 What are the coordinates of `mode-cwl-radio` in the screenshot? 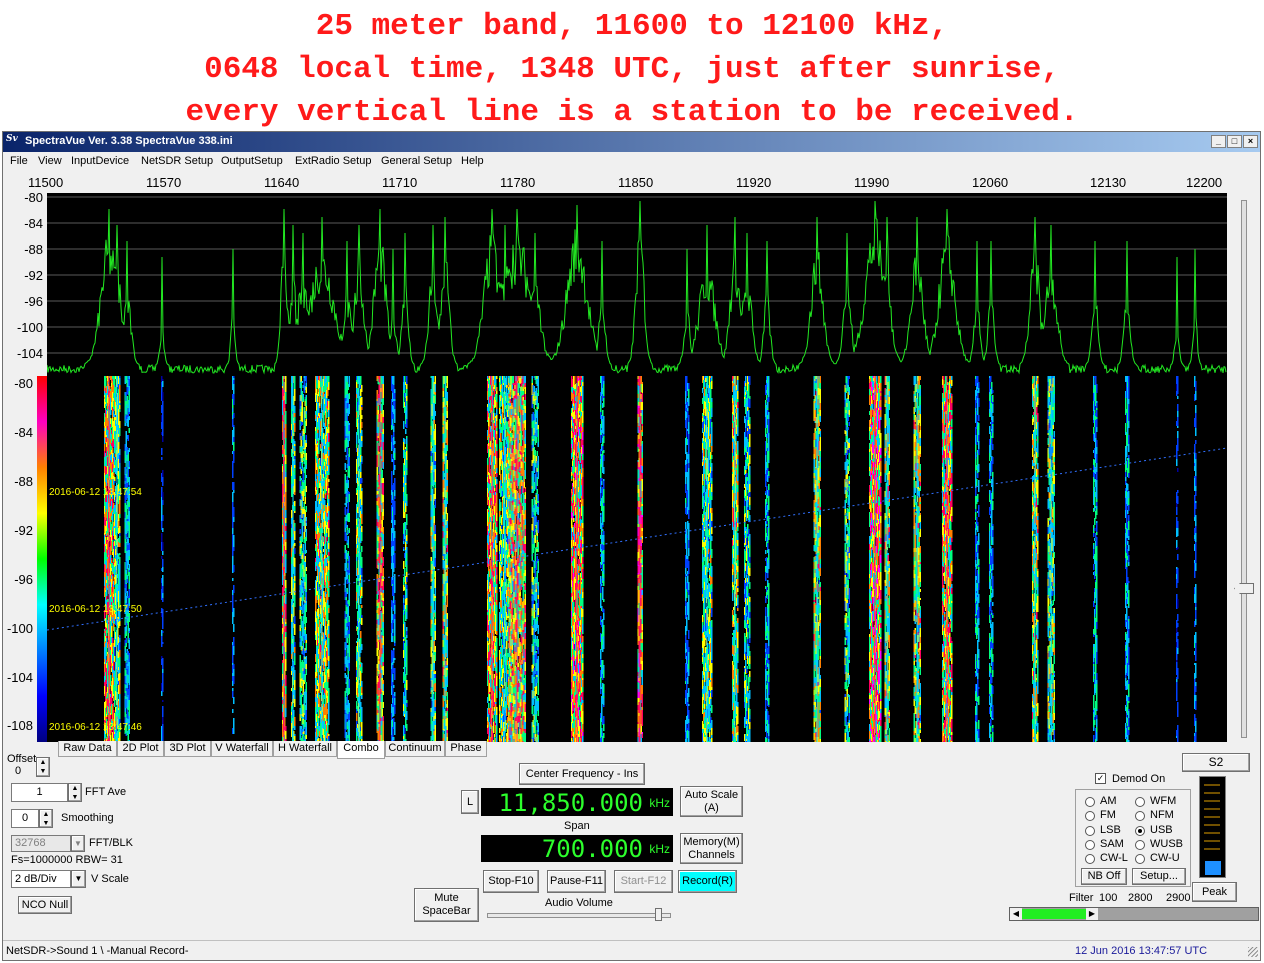 It's located at (1090, 859).